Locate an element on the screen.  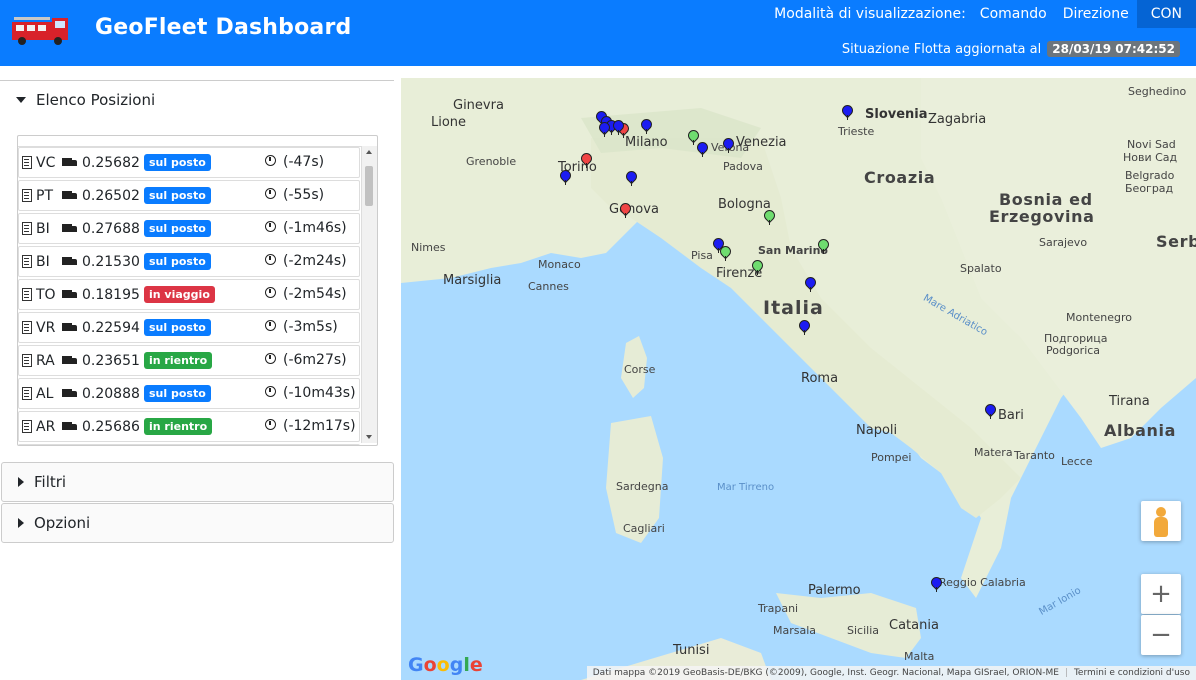
elapsed-time: (-2m24s) is located at coordinates (315, 261).